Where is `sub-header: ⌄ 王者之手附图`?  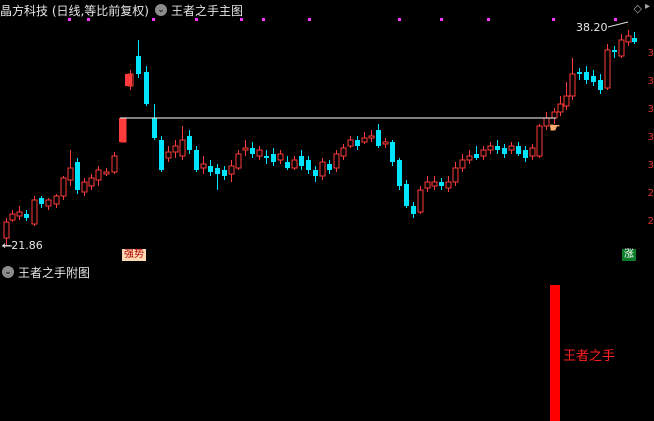 sub-header: ⌄ 王者之手附图 is located at coordinates (45, 272).